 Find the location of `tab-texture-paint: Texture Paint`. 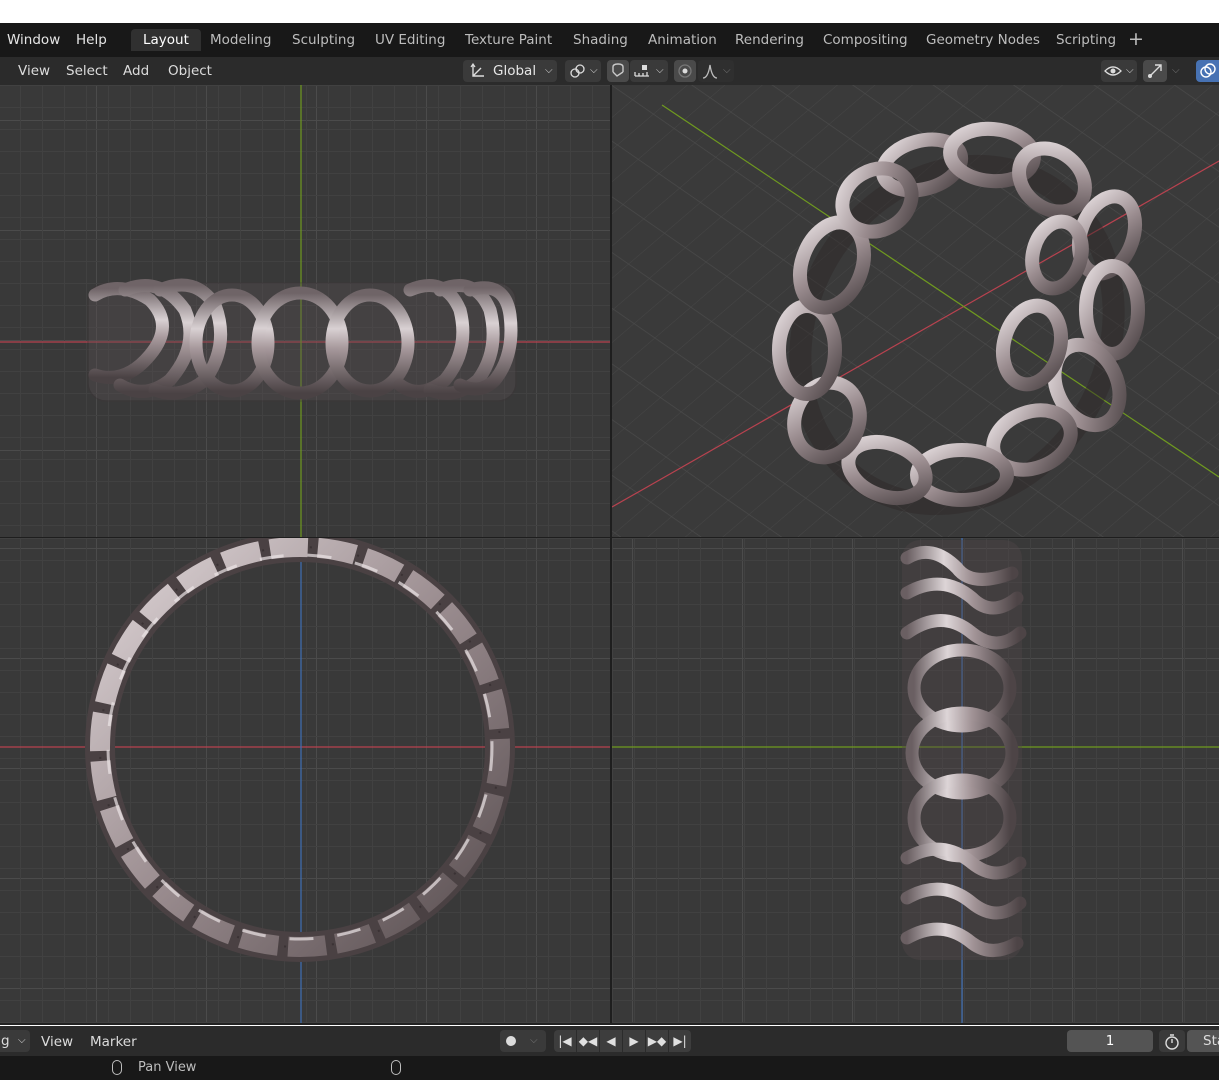

tab-texture-paint: Texture Paint is located at coordinates (508, 40).